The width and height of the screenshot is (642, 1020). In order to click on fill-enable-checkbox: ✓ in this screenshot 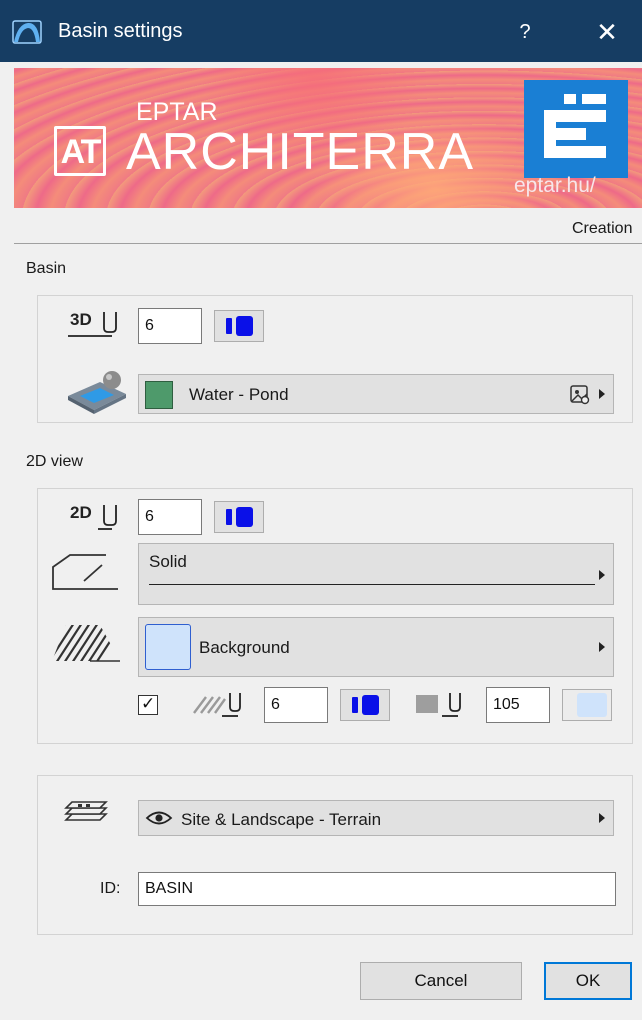, I will do `click(148, 704)`.